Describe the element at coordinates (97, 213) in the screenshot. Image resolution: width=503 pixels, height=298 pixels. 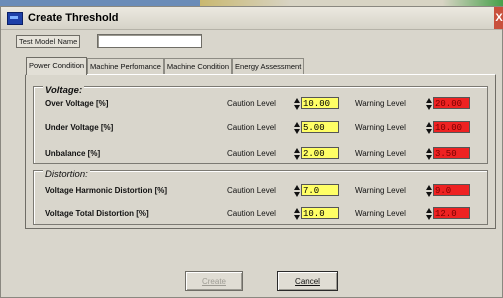
I see `row-name: Voltage Total Distortion [%]` at that location.